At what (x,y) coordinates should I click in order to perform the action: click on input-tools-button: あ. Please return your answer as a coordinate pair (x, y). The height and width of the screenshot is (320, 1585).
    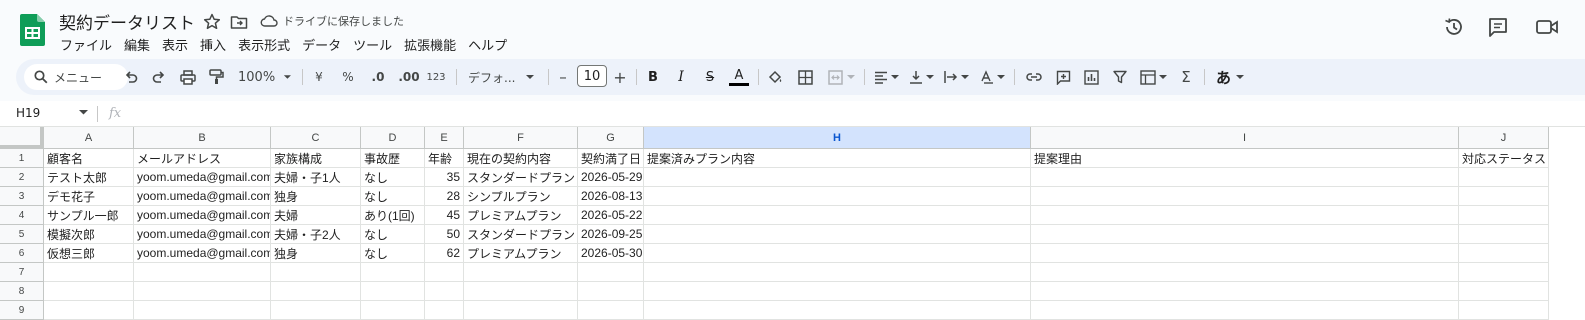
    Looking at the image, I should click on (1230, 77).